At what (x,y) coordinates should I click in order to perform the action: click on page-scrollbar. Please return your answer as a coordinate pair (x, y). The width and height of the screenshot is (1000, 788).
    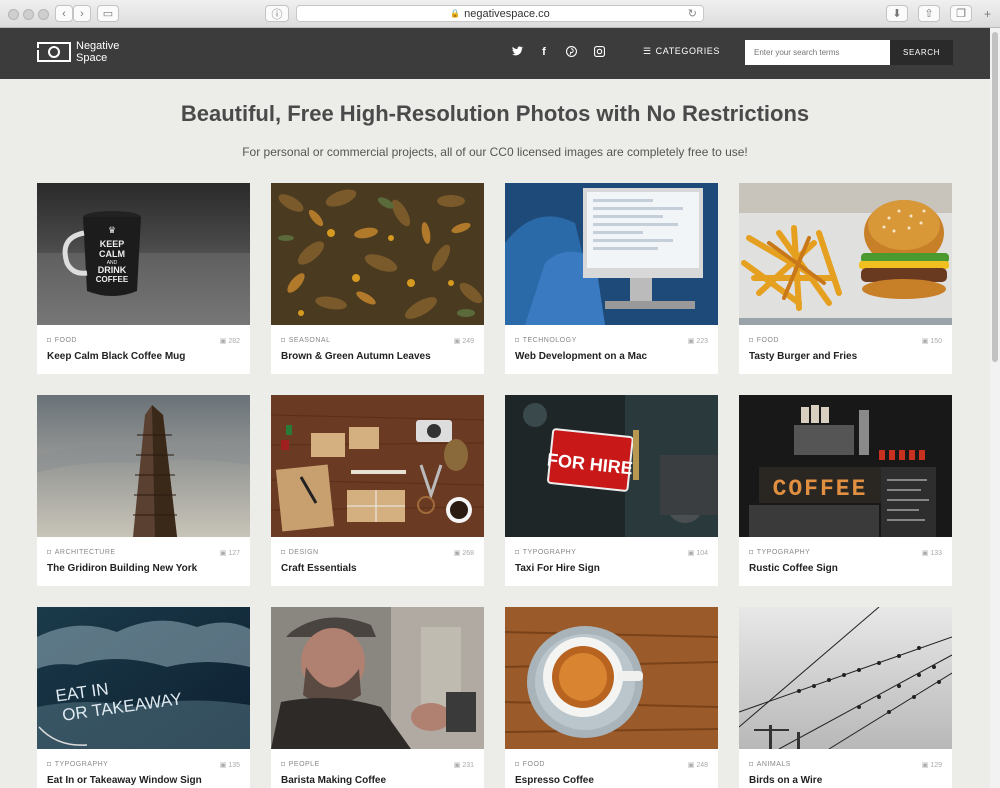
    Looking at the image, I should click on (995, 408).